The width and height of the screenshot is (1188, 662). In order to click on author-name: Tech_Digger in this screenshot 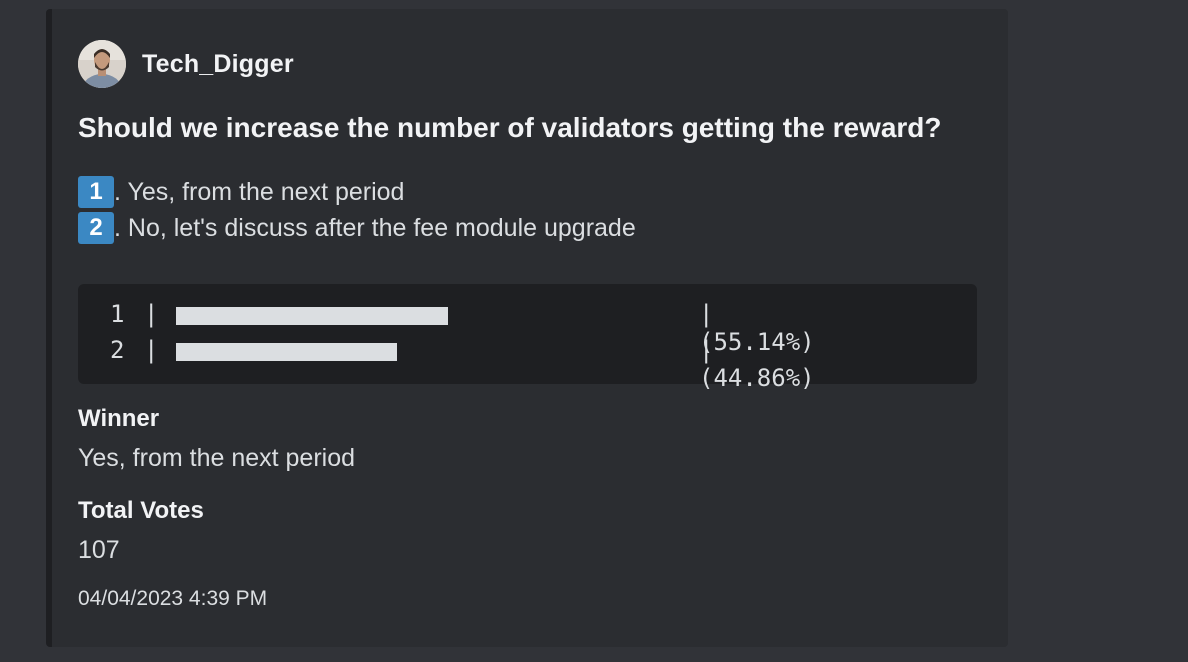, I will do `click(218, 64)`.